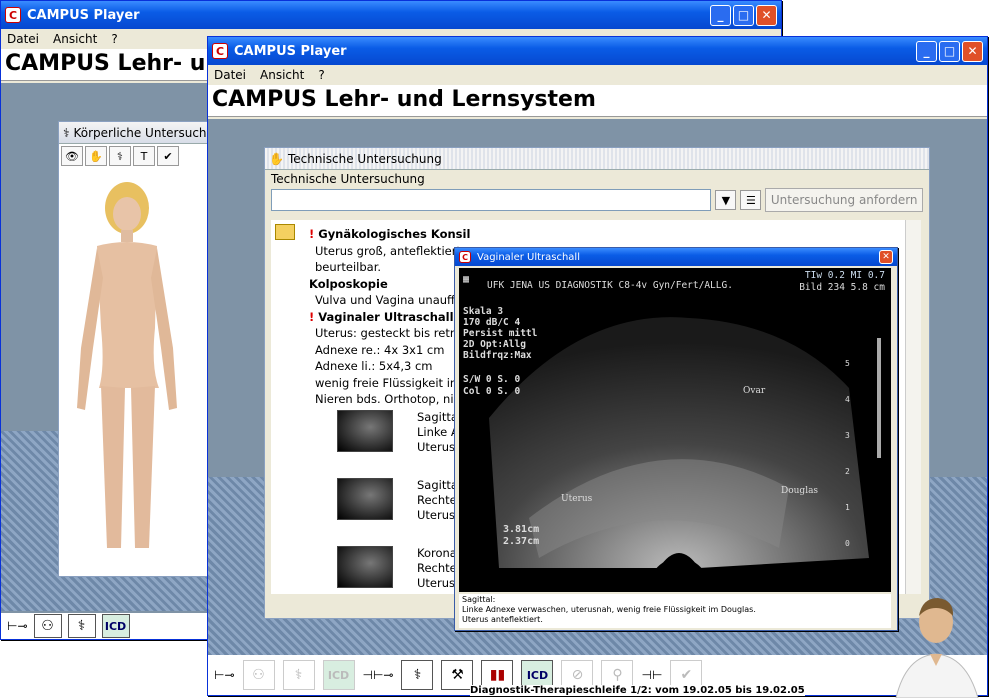 This screenshot has height=698, width=990. What do you see at coordinates (312, 234) in the screenshot?
I see `alert-icon: !` at bounding box center [312, 234].